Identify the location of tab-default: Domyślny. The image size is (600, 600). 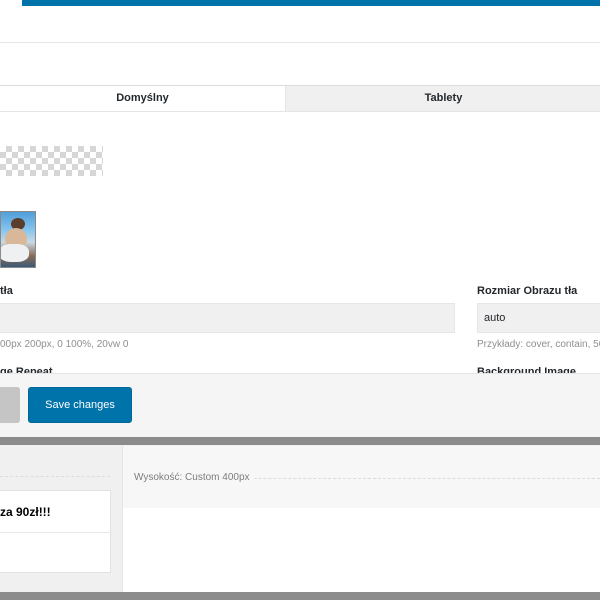
(142, 98).